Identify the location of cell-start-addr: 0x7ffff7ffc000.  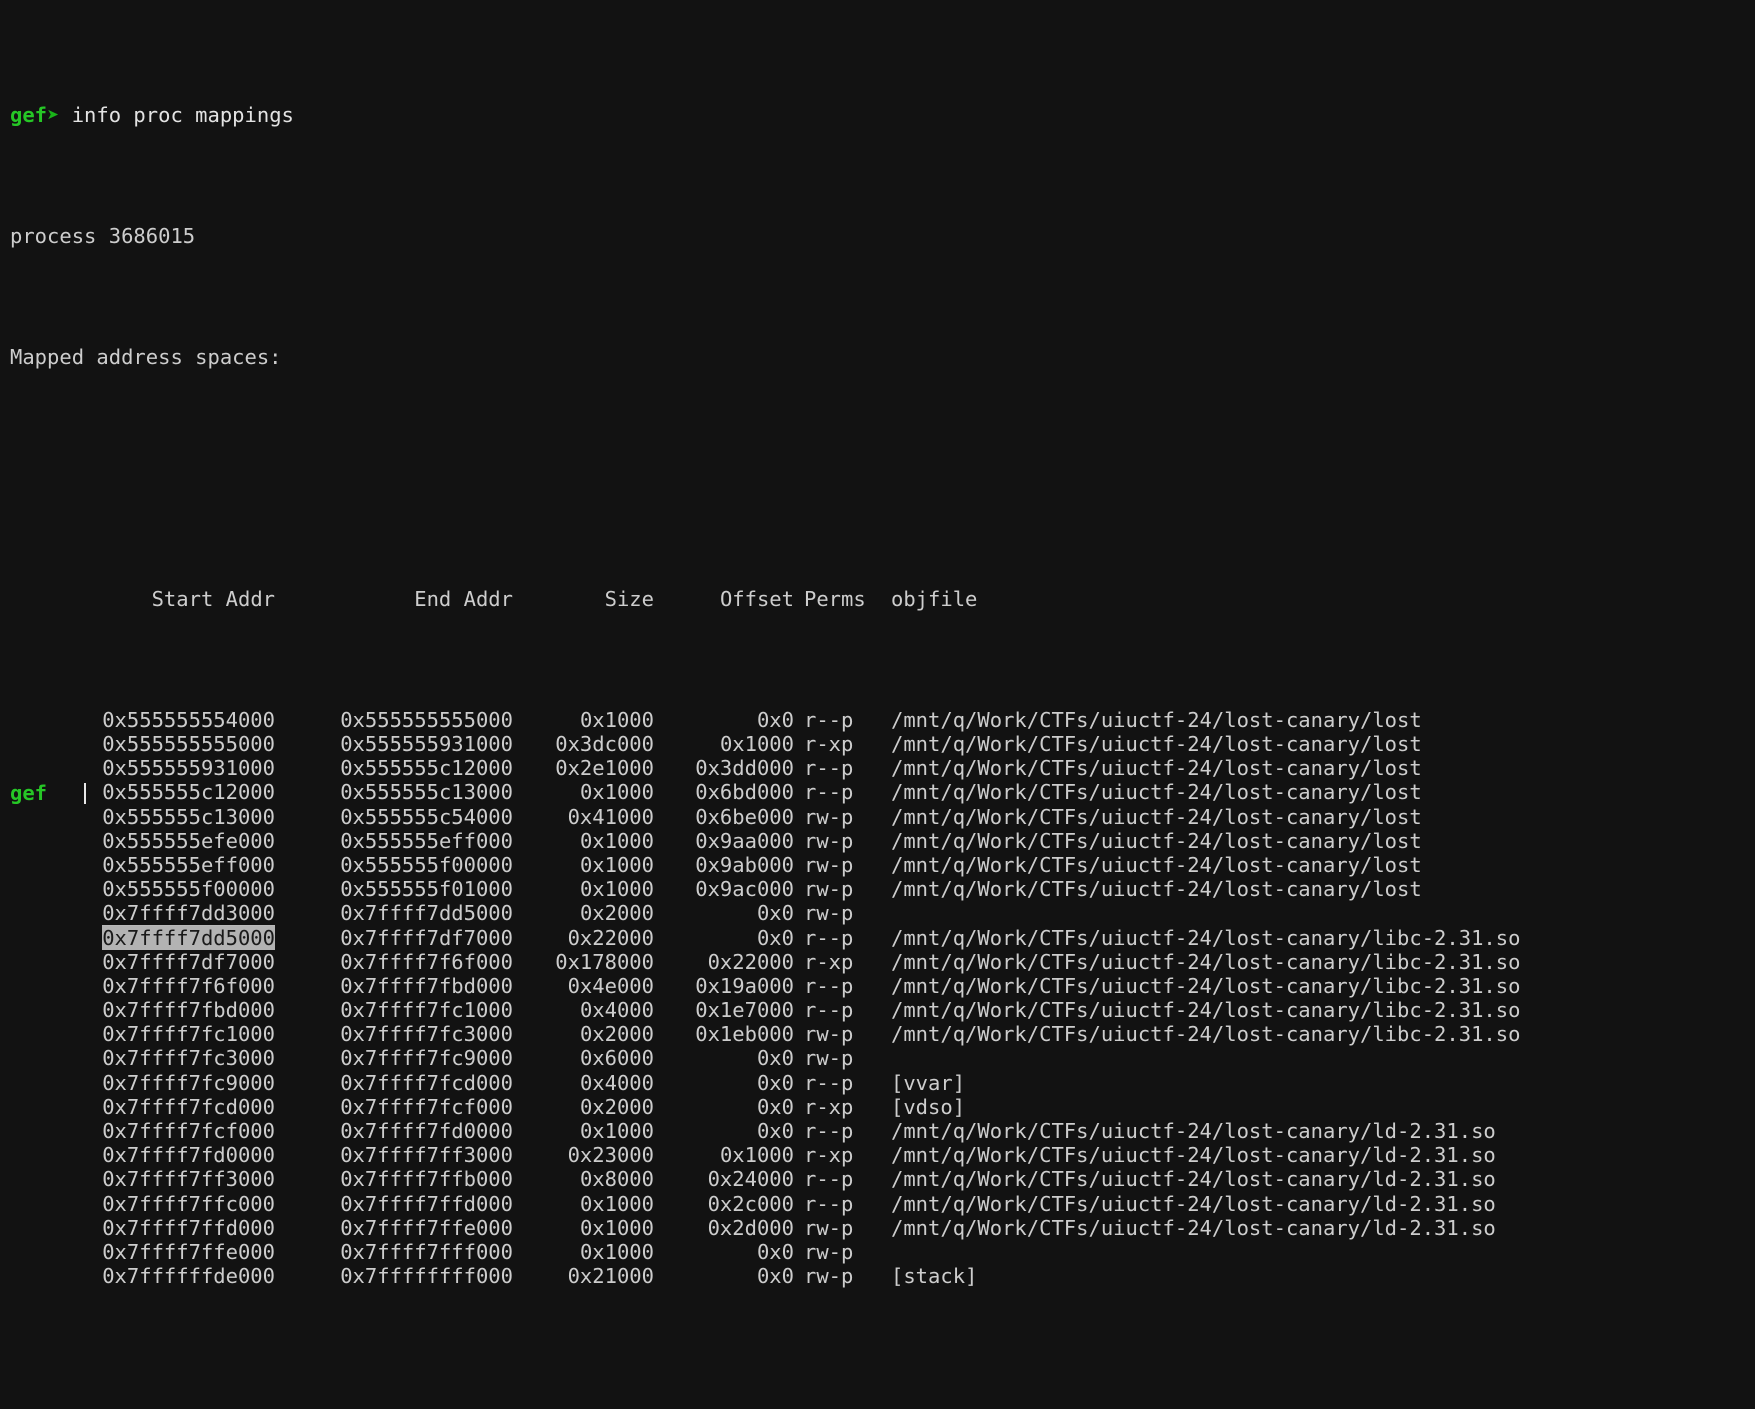
(188, 1203).